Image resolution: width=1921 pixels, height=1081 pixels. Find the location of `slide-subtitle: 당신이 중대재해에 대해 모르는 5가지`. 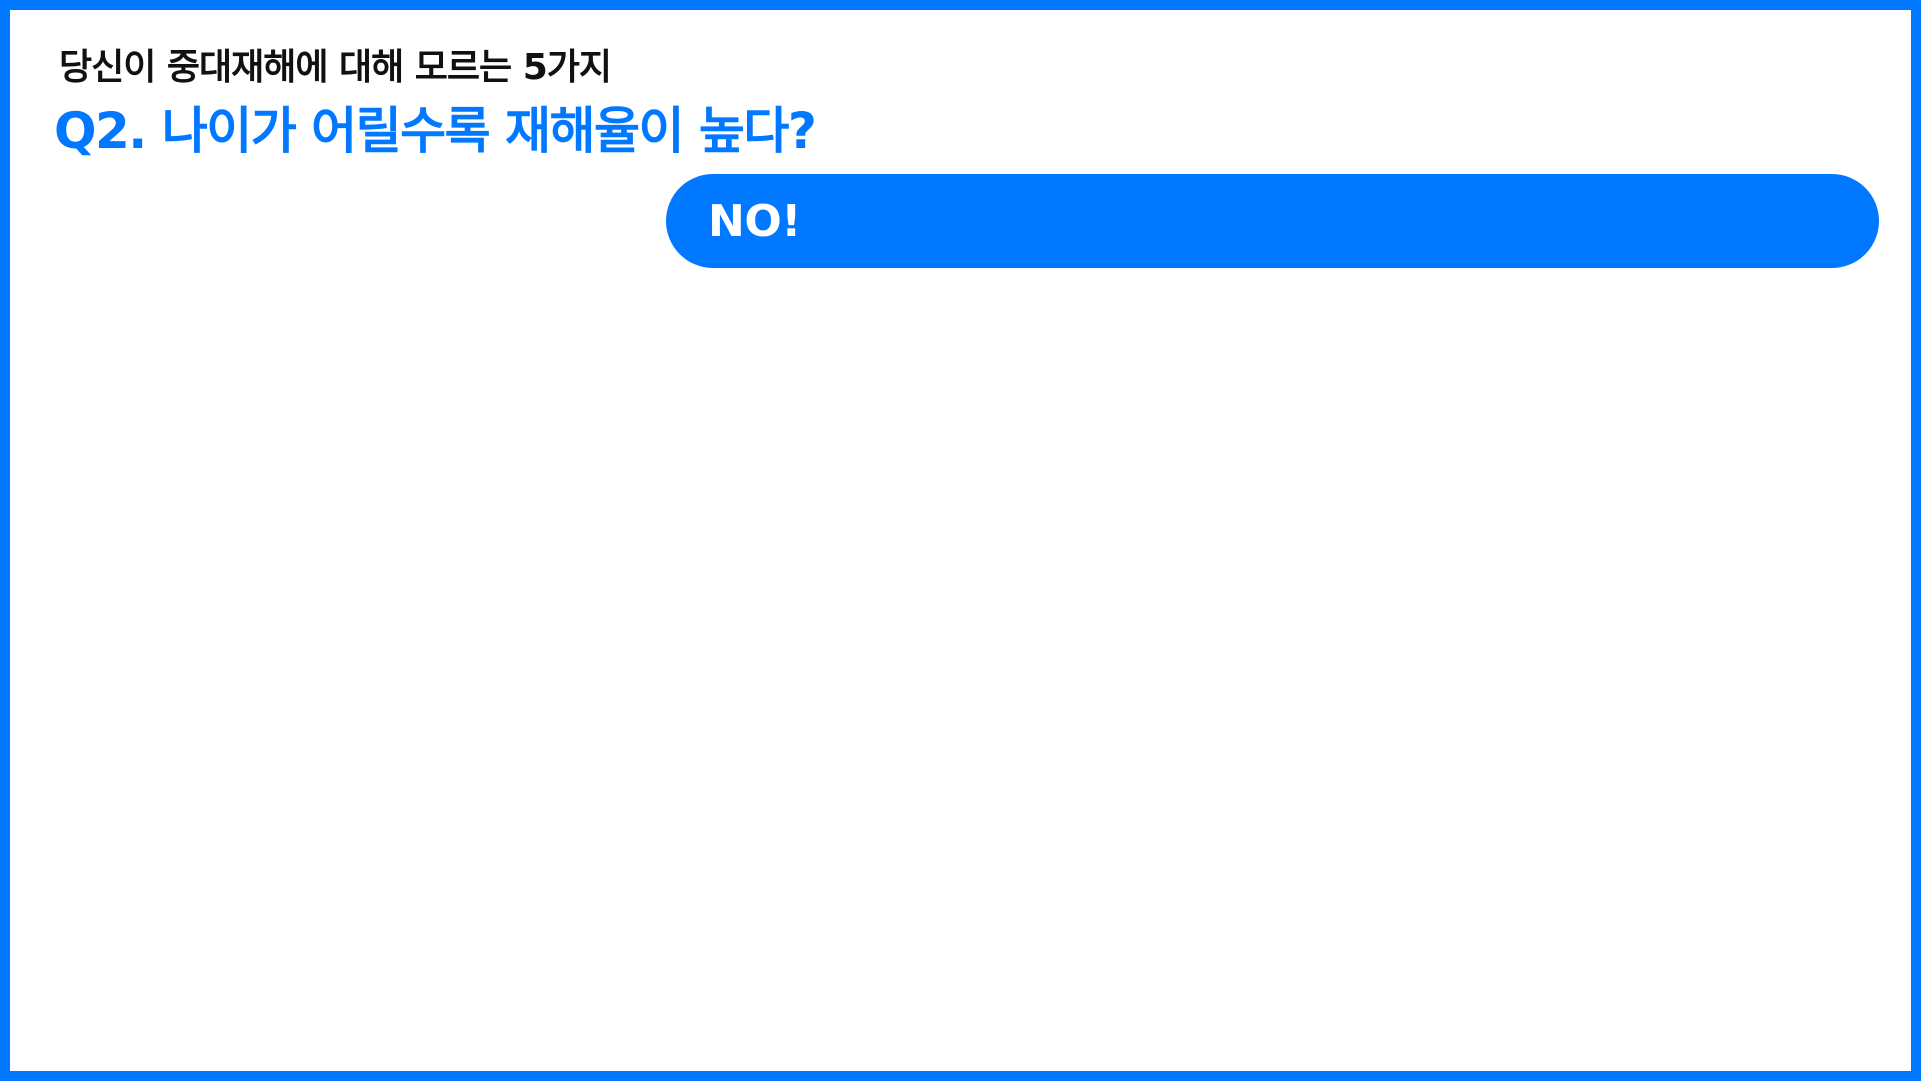

slide-subtitle: 당신이 중대재해에 대해 모르는 5가지 is located at coordinates (335, 67).